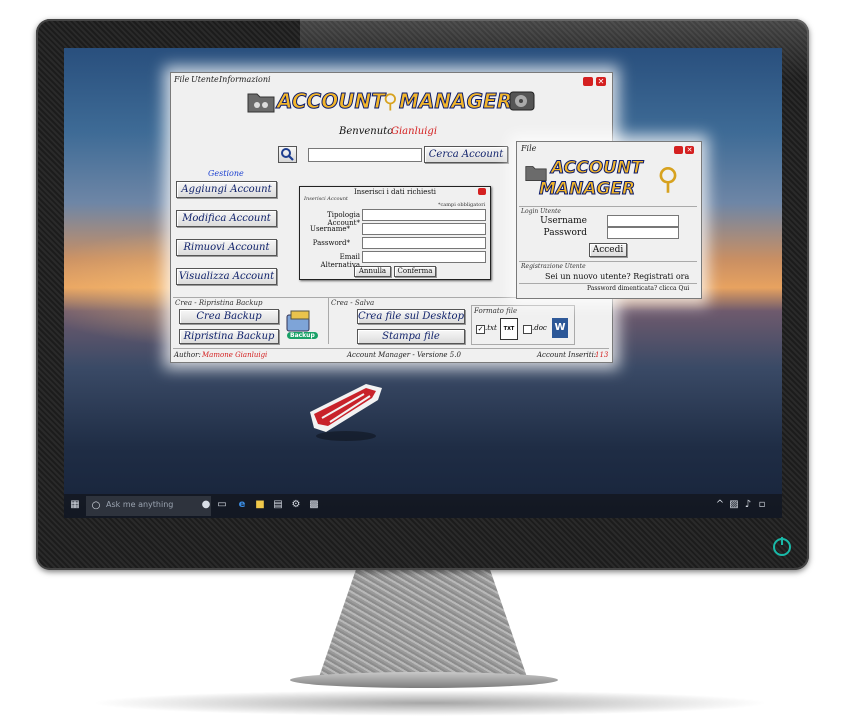  Describe the element at coordinates (588, 81) in the screenshot. I see `minimize-button` at that location.